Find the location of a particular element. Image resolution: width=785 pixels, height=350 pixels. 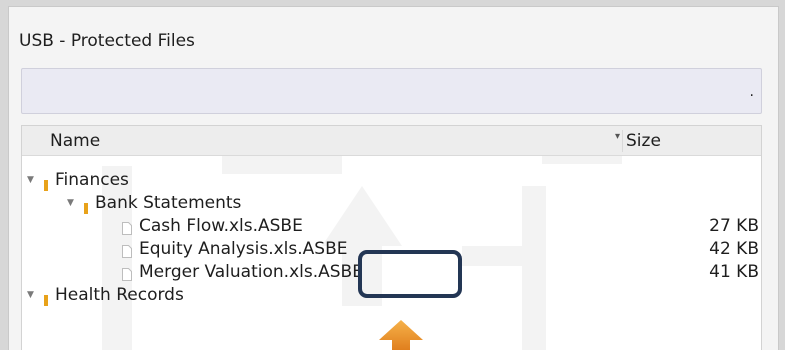

search-indicator: . is located at coordinates (751, 92).